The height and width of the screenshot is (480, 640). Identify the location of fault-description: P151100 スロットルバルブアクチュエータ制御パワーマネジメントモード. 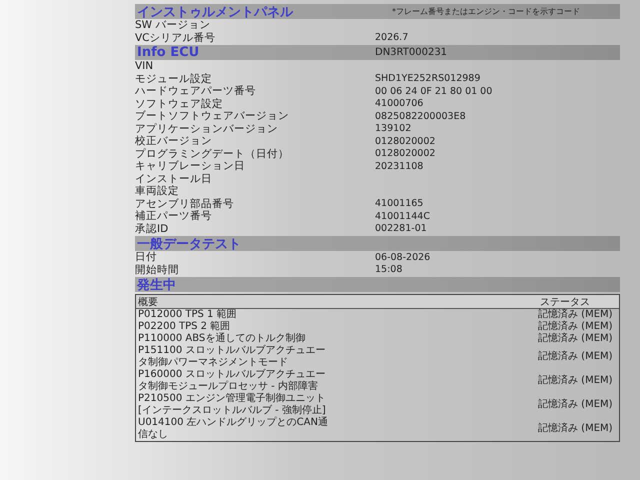
(231, 356).